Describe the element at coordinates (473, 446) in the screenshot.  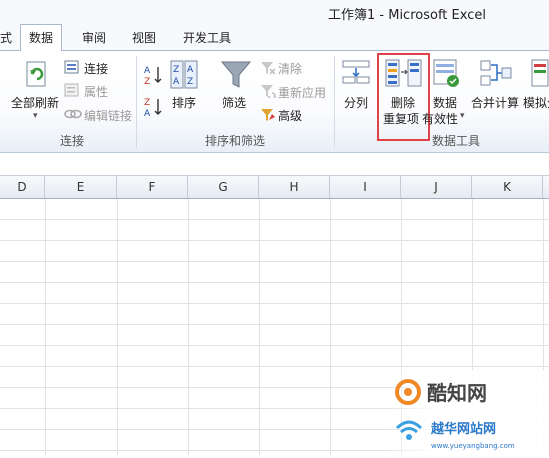
I see `watermark-url: www.yueyangbang.com` at that location.